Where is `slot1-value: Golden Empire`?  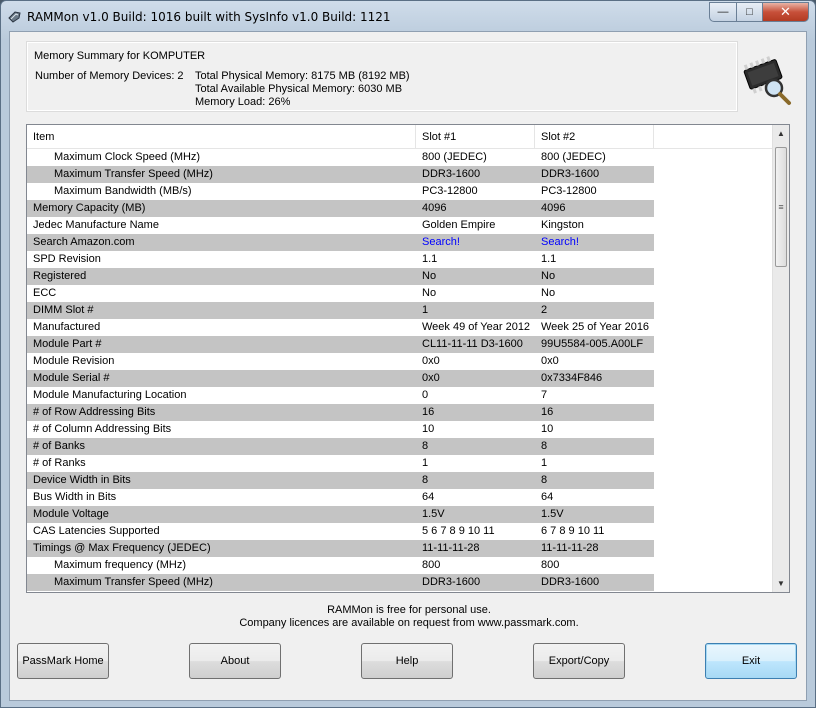
slot1-value: Golden Empire is located at coordinates (459, 225).